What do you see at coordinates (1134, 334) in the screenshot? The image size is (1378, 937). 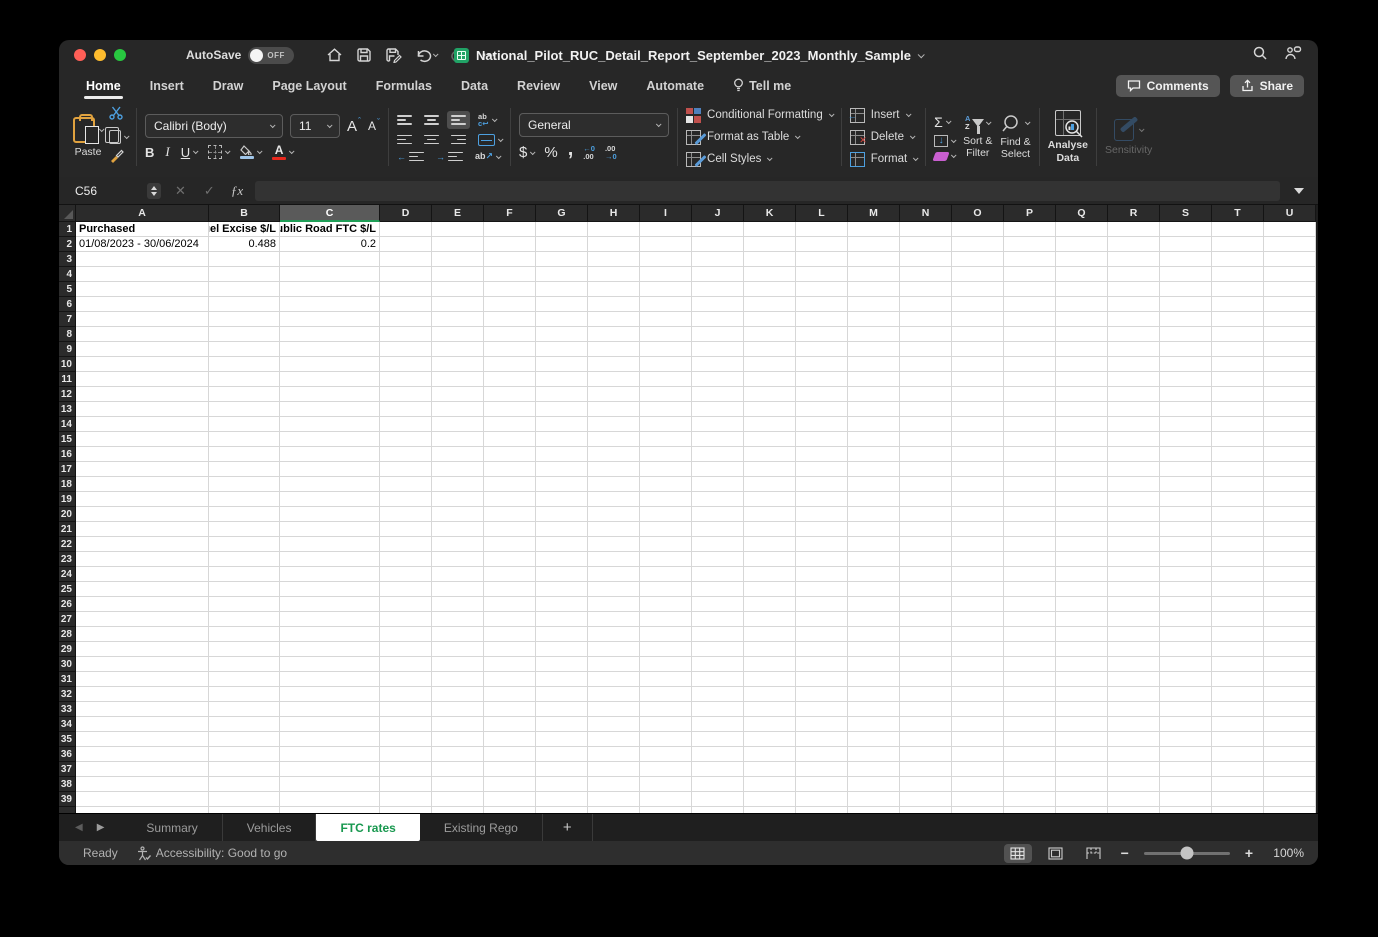 I see `cell-R8` at bounding box center [1134, 334].